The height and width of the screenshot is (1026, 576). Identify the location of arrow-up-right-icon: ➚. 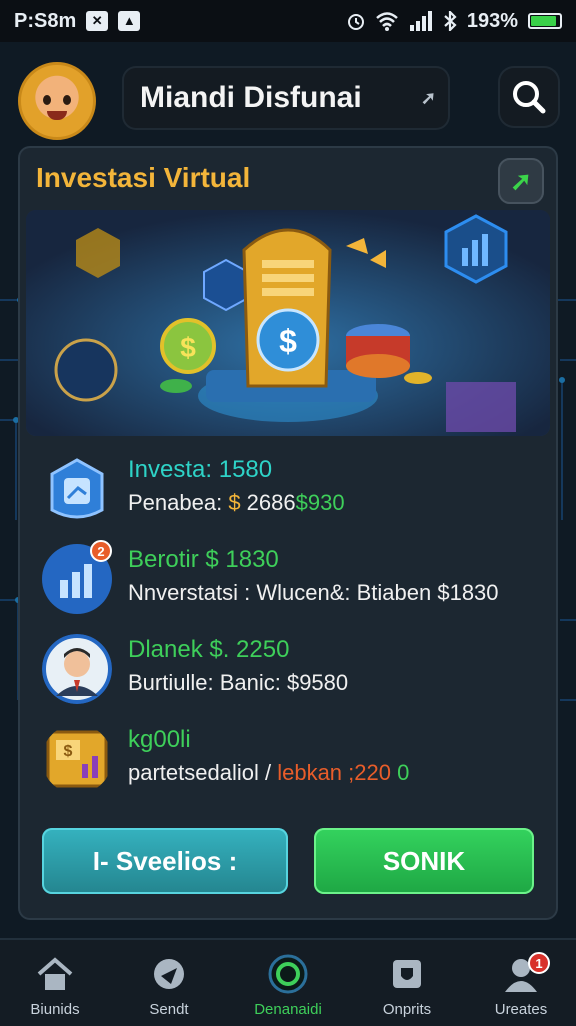
(428, 98).